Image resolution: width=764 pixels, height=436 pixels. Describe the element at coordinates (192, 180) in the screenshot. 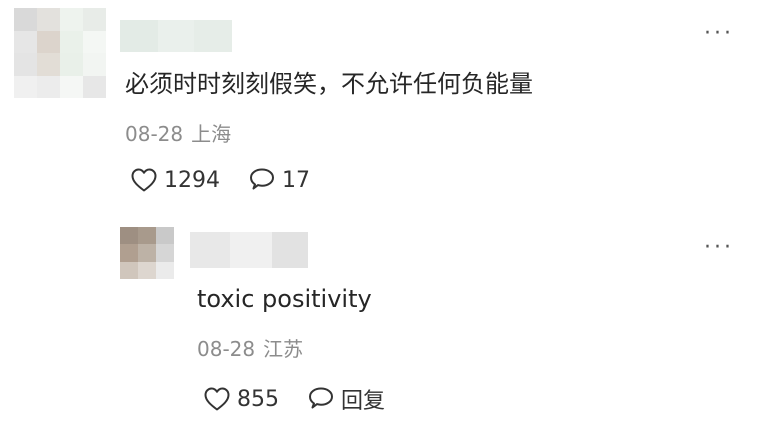

I see `comment-like-count: 1294` at that location.